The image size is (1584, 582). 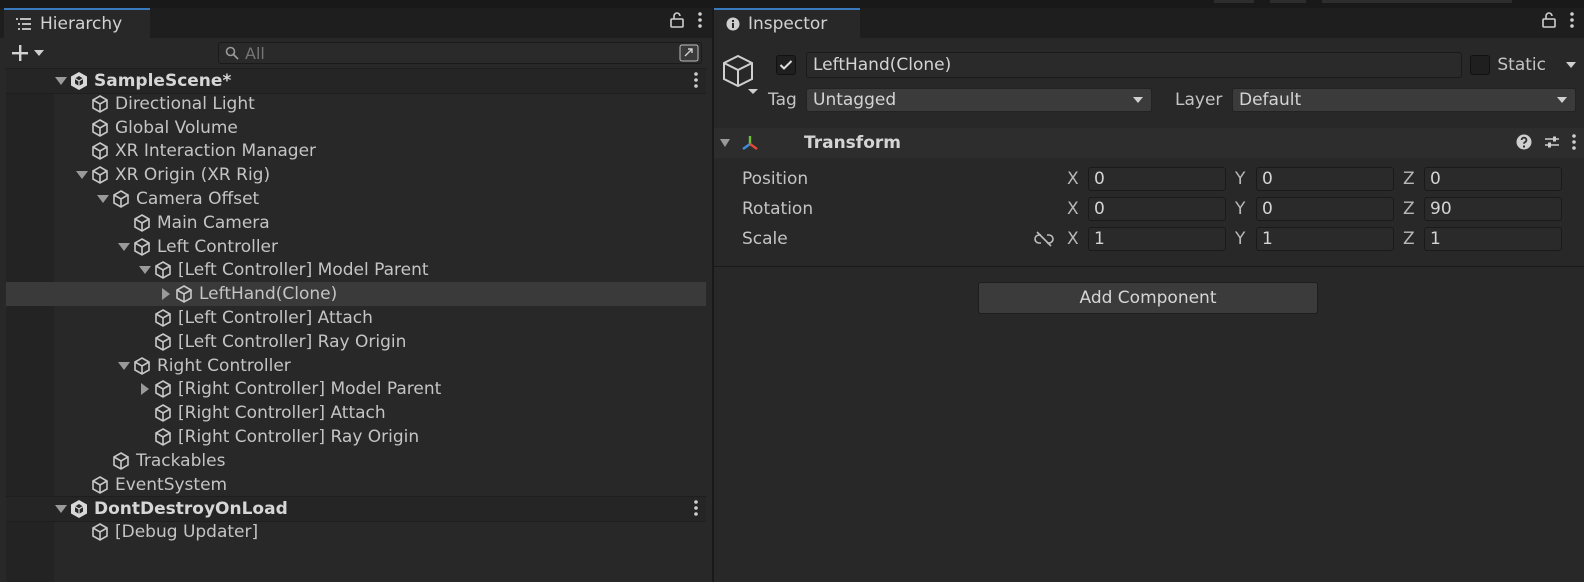 I want to click on object-name-input, so click(x=1134, y=65).